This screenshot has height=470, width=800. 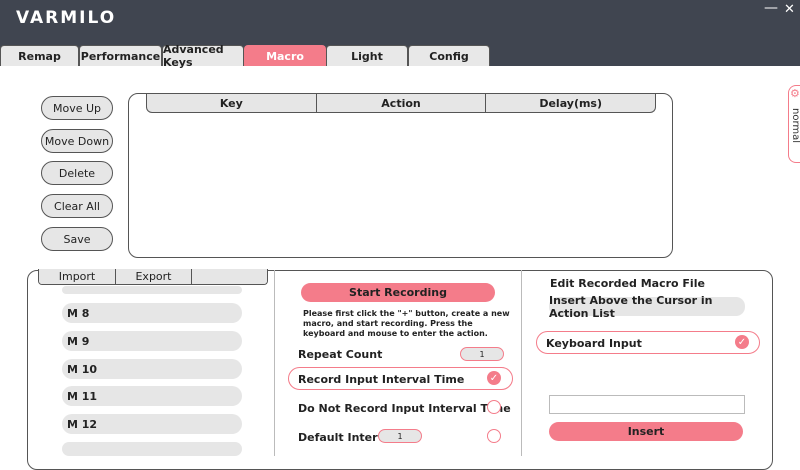 I want to click on minimize-button: —, so click(x=771, y=8).